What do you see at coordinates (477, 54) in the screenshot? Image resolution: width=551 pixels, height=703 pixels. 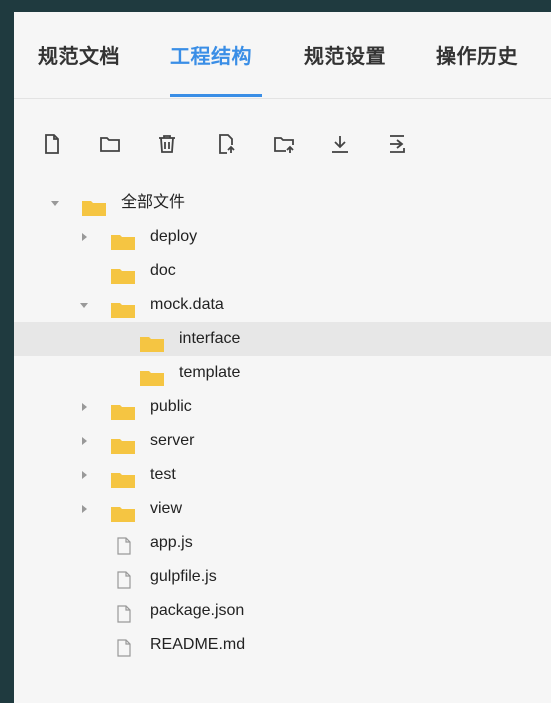 I see `tab-operation-history: 操作历史` at bounding box center [477, 54].